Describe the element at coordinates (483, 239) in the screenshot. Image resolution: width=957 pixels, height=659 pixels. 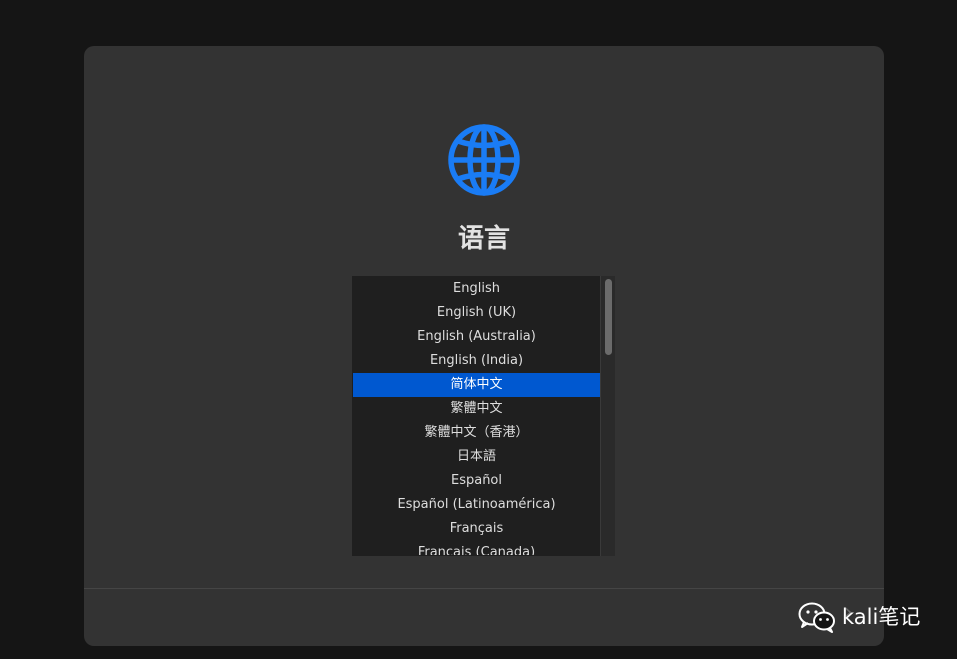
I see `page-title: 语言` at that location.